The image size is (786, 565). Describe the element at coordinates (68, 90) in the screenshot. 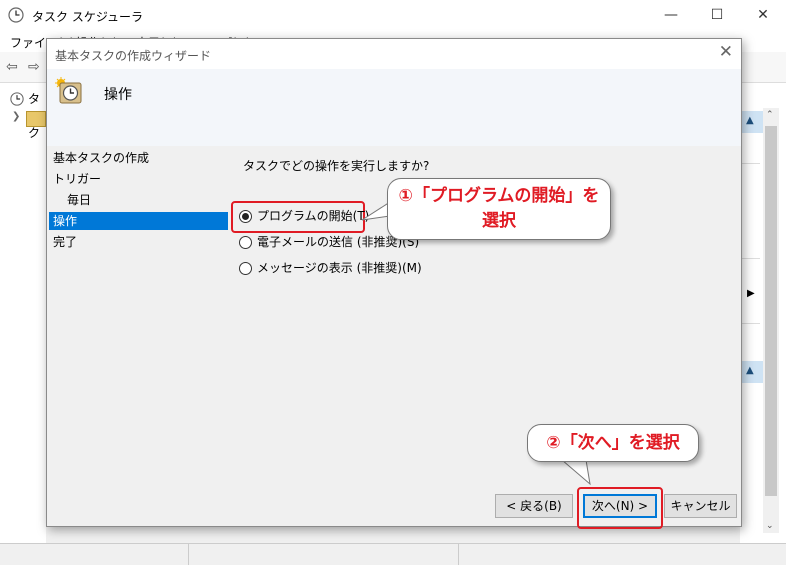

I see `task-clock-icon` at that location.